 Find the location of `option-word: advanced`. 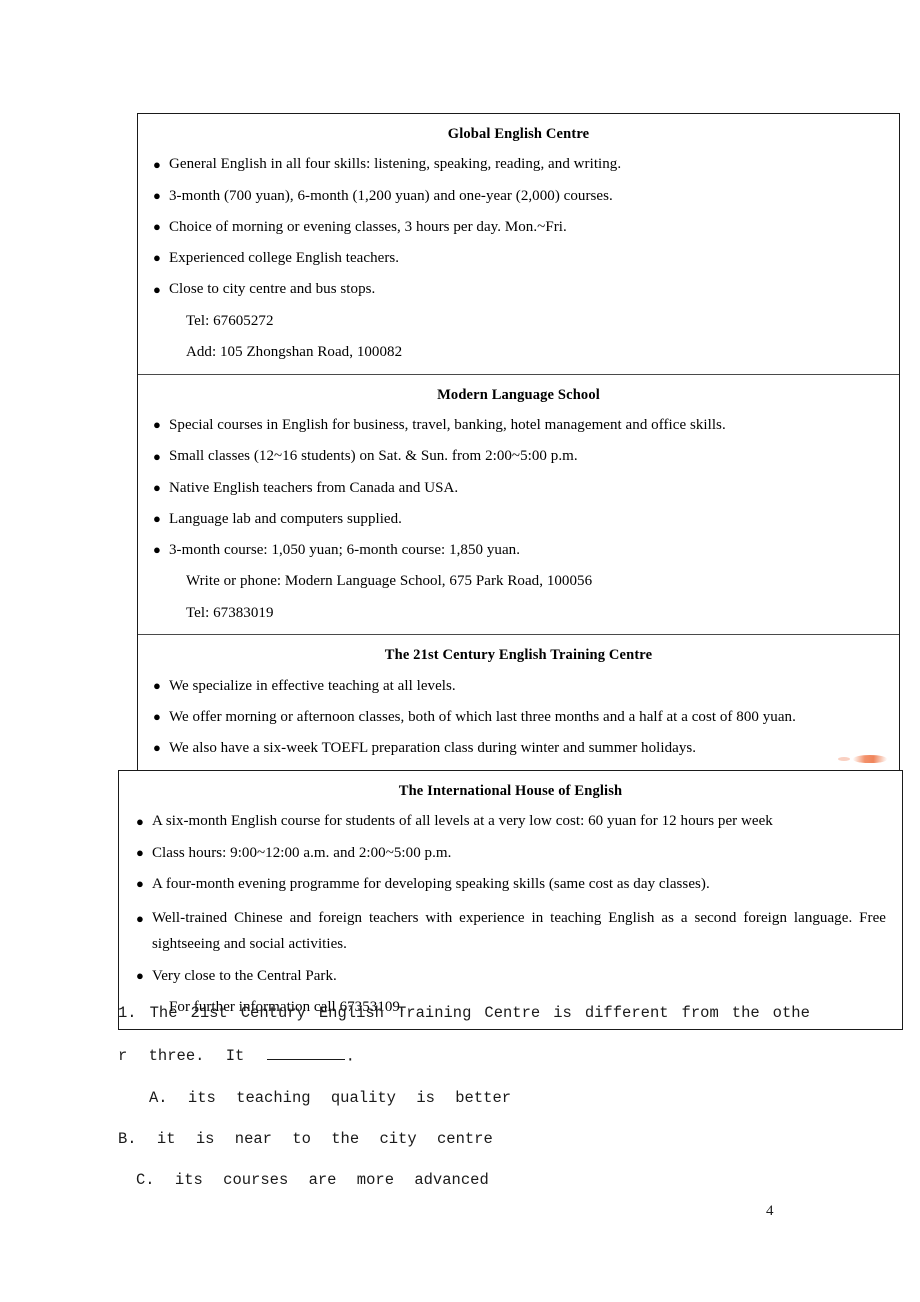

option-word: advanced is located at coordinates (451, 1180).